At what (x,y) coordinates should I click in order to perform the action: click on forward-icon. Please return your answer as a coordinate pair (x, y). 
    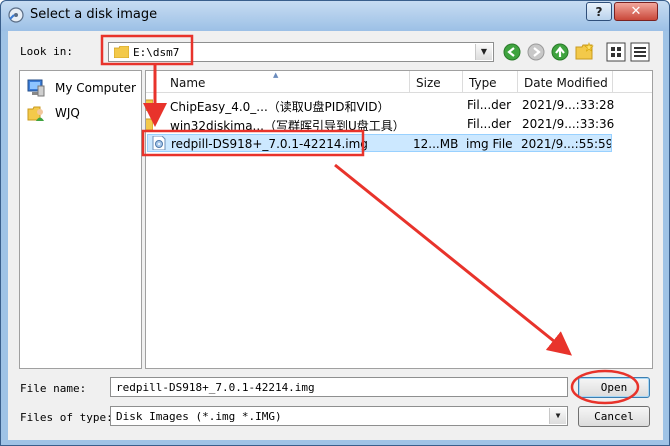
    Looking at the image, I should click on (536, 52).